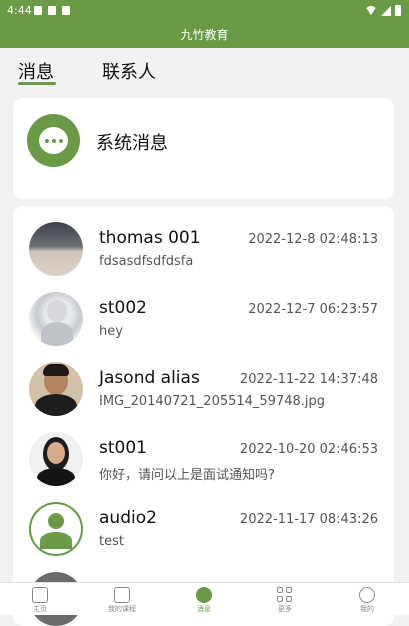  What do you see at coordinates (53, 140) in the screenshot?
I see `chat-bubble-icon` at bounding box center [53, 140].